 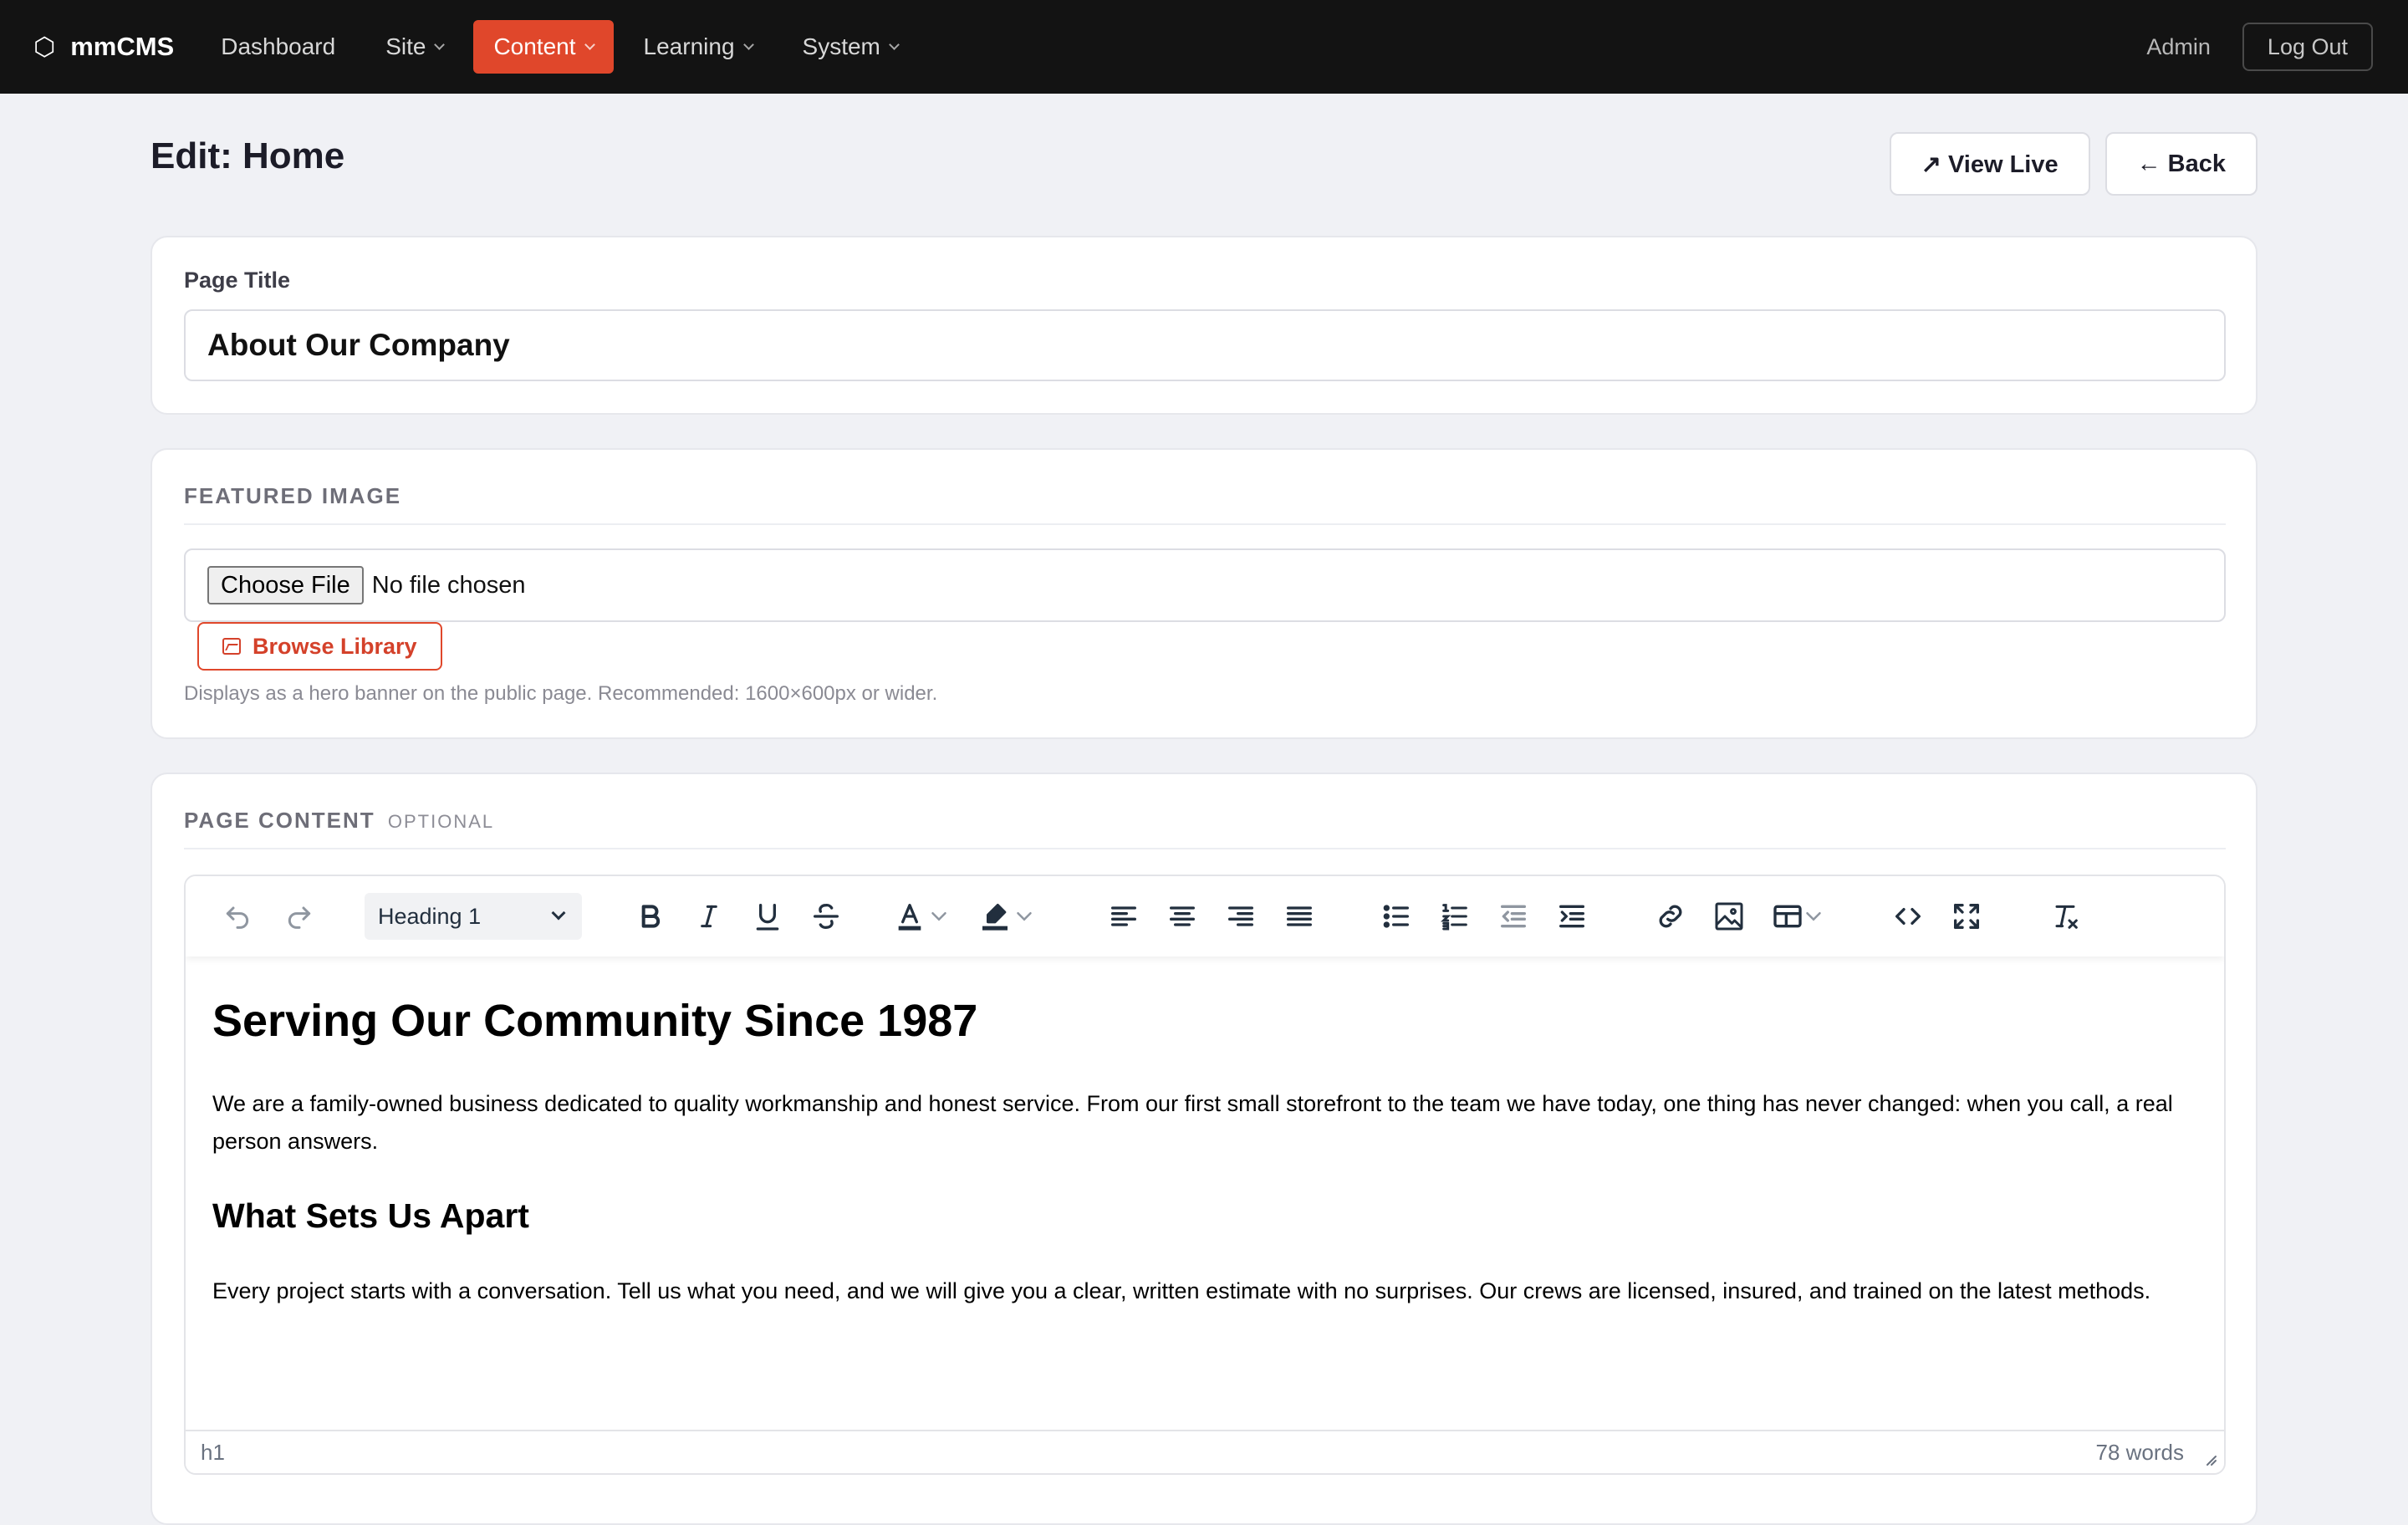 What do you see at coordinates (2178, 47) in the screenshot?
I see `user-name: Admin` at bounding box center [2178, 47].